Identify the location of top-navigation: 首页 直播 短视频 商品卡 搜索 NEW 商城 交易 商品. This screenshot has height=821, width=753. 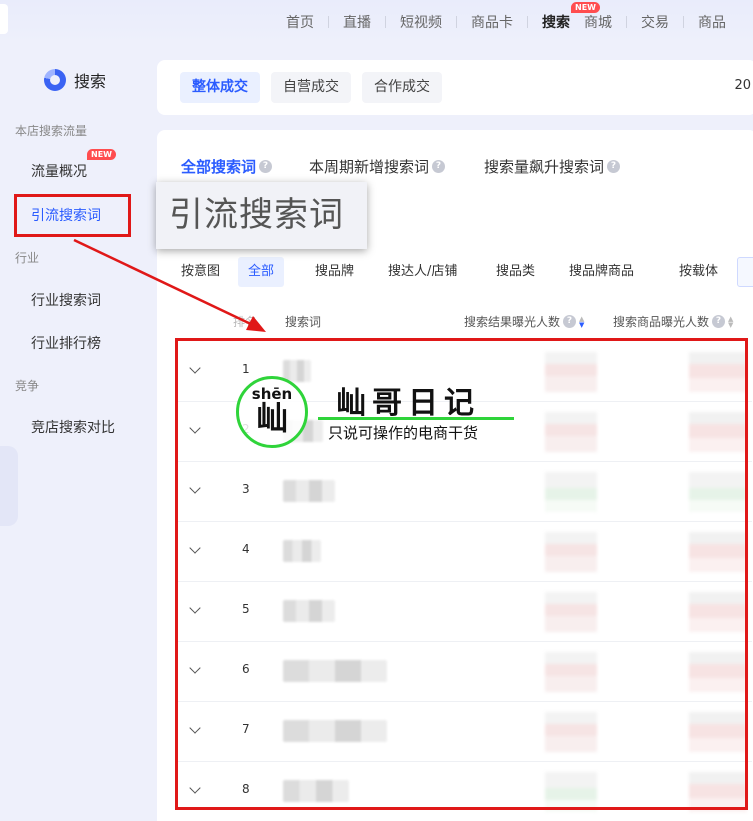
(376, 22).